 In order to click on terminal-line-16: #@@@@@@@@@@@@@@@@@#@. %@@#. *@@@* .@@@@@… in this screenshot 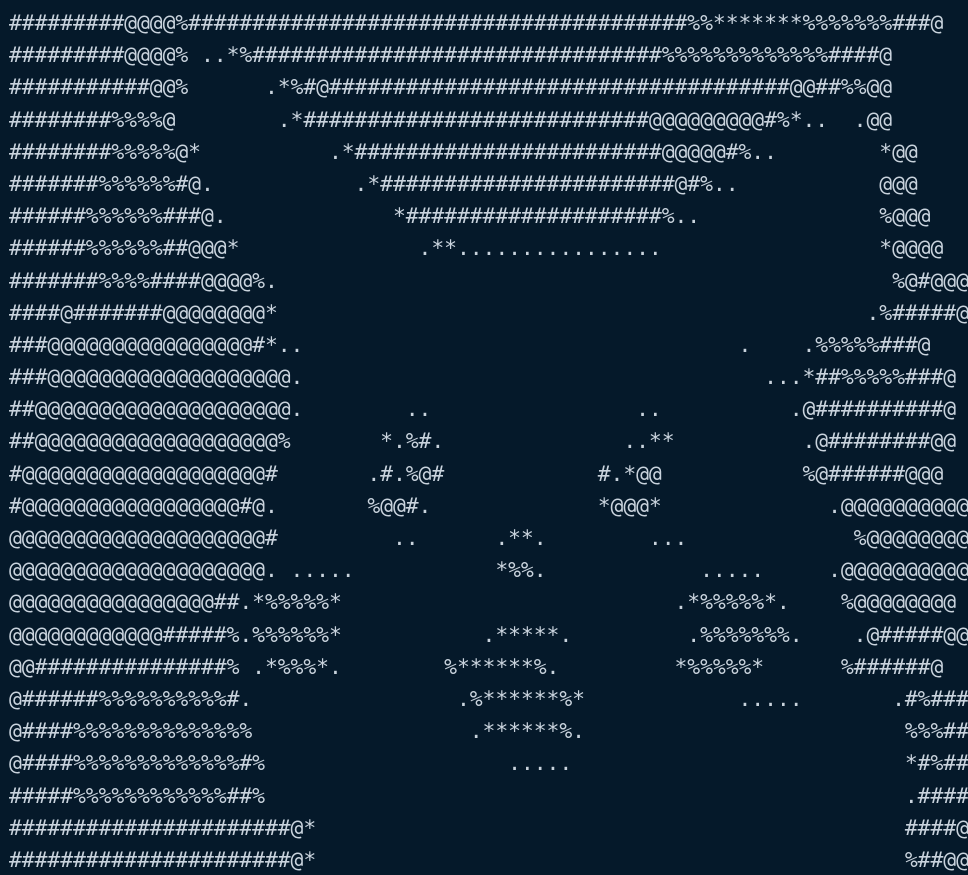, I will do `click(488, 506)`.